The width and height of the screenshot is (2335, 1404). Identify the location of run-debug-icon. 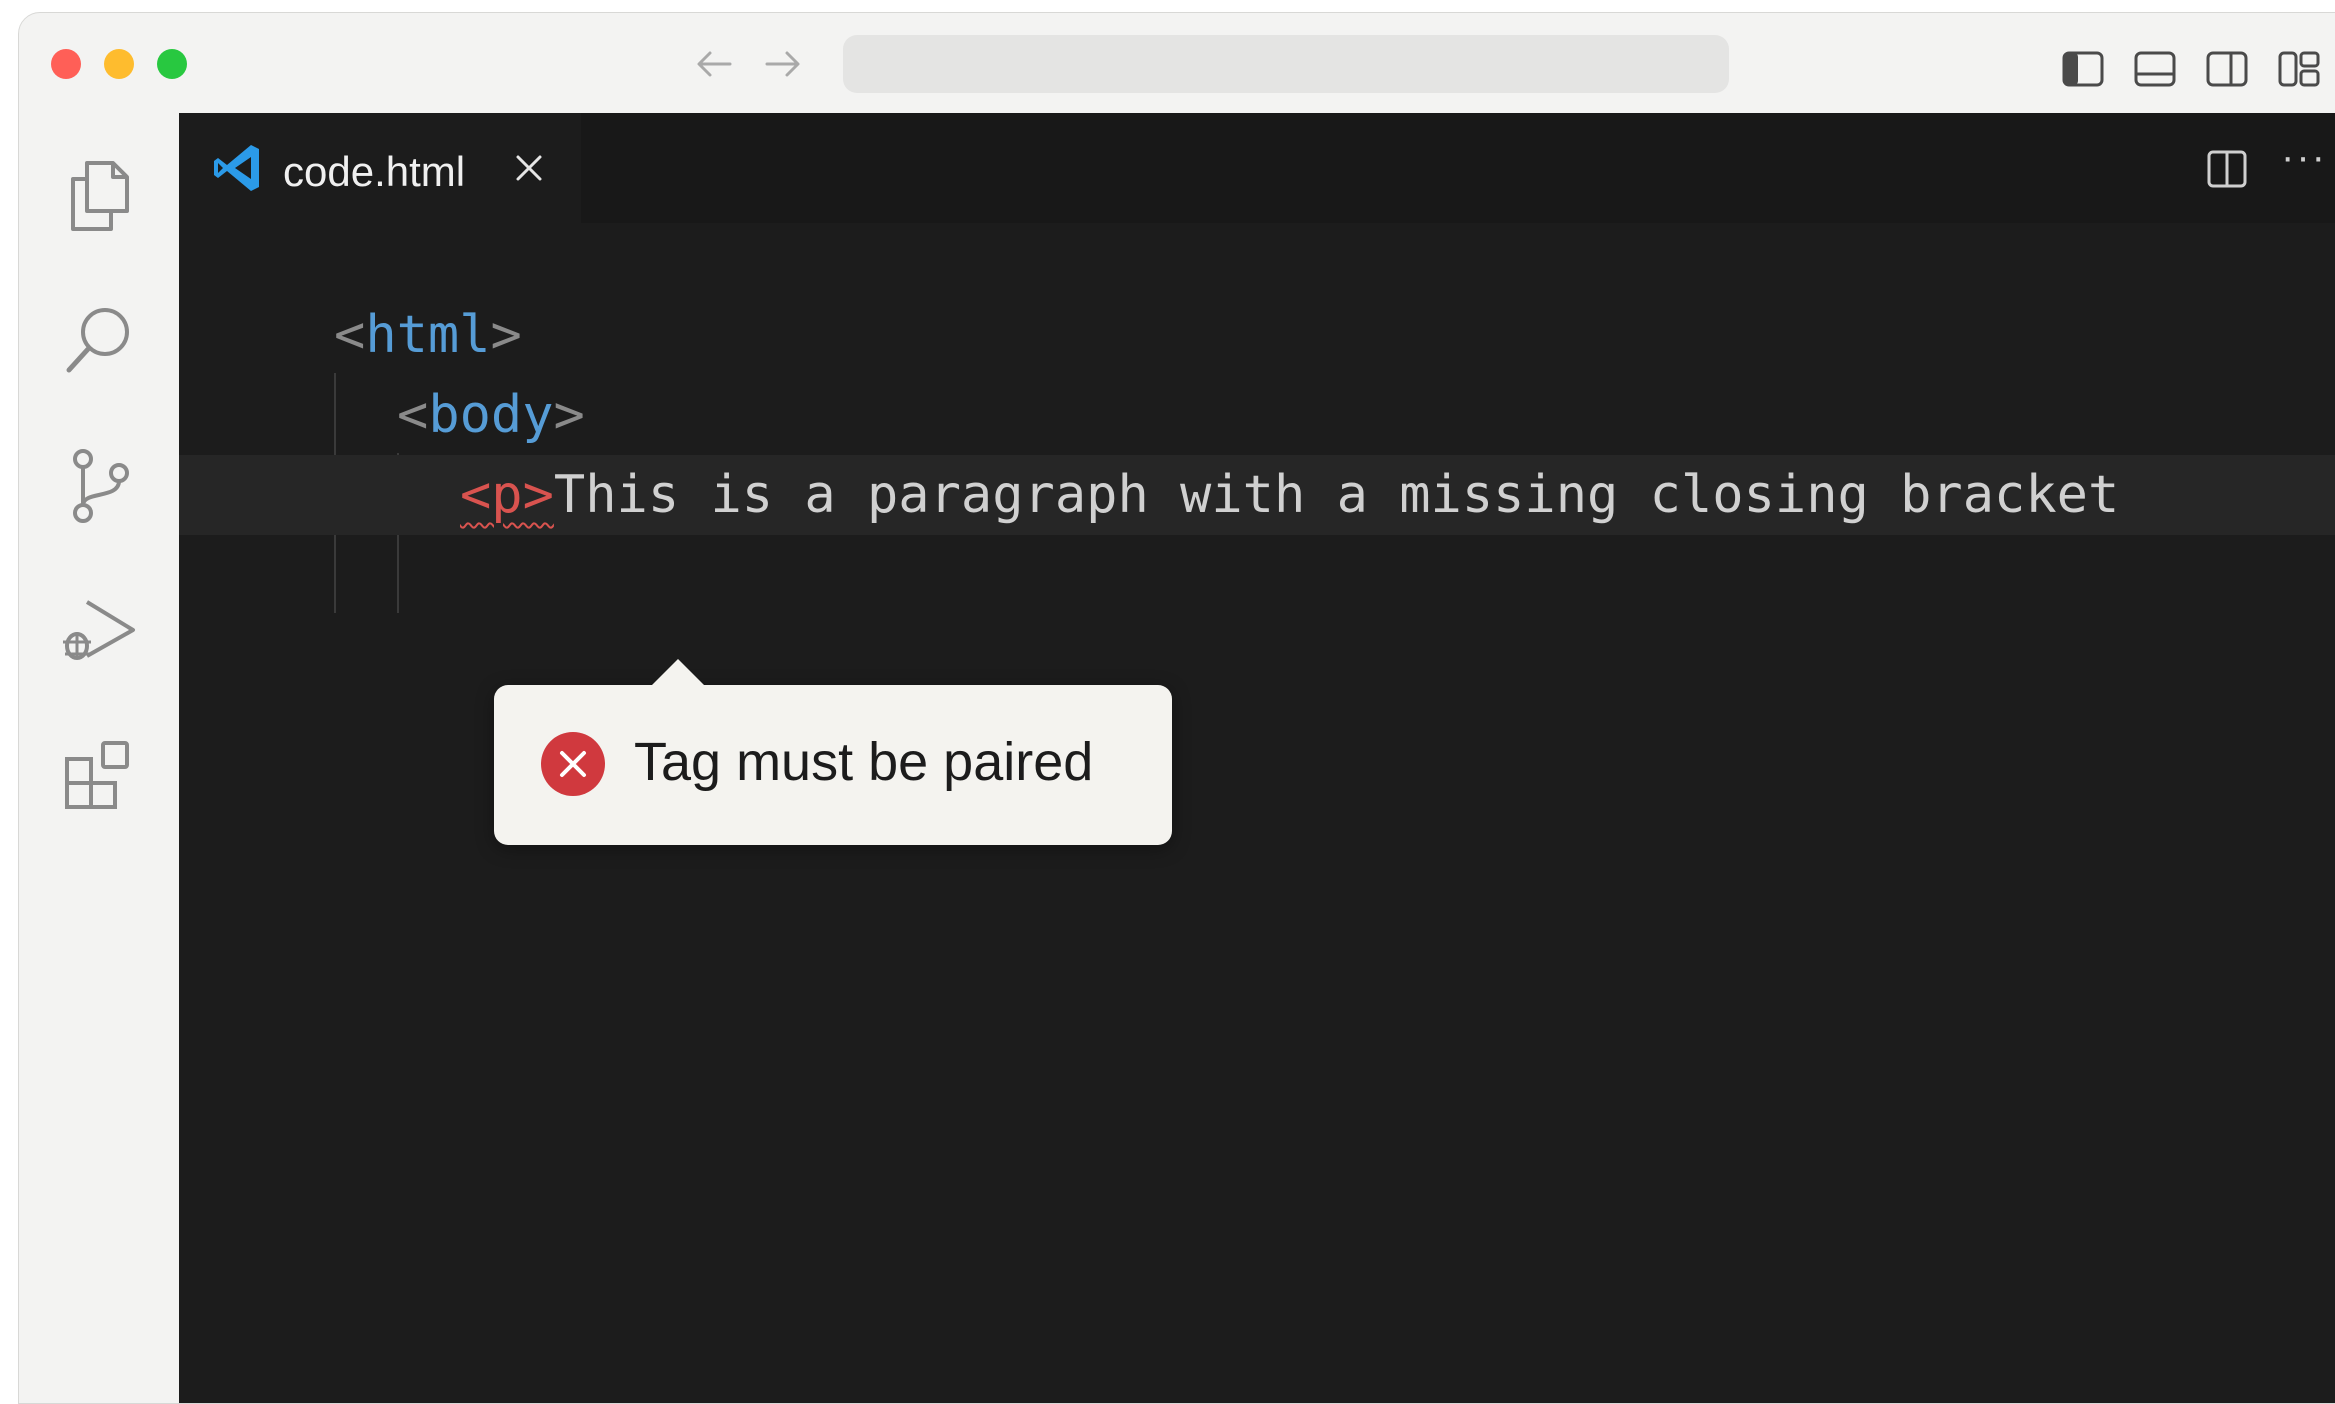
(99, 630).